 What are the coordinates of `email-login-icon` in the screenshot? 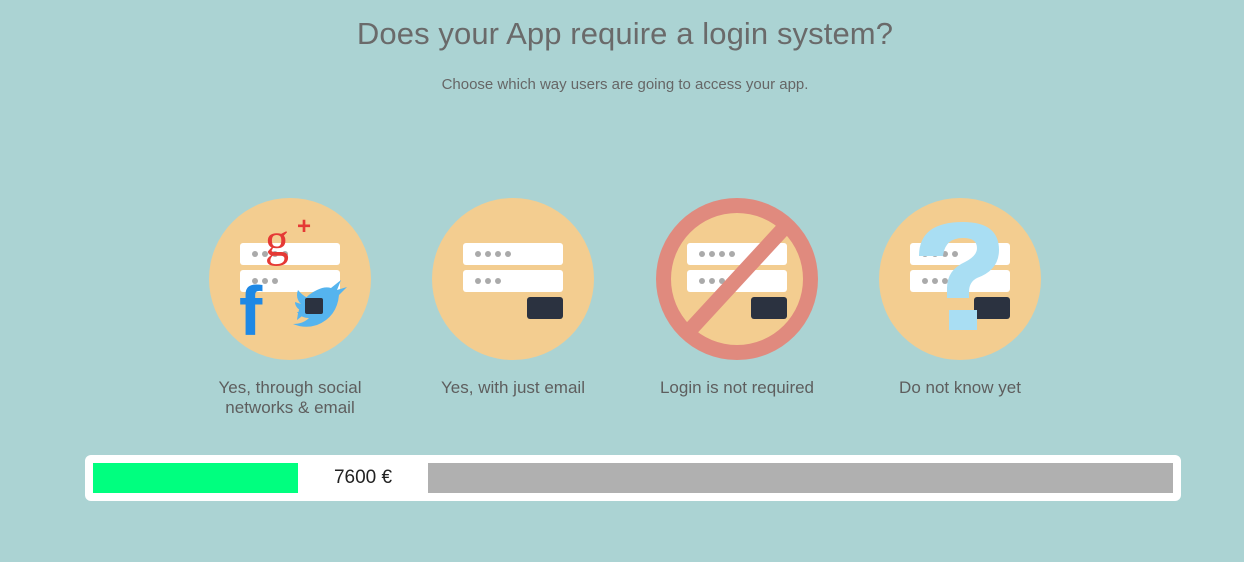 It's located at (513, 279).